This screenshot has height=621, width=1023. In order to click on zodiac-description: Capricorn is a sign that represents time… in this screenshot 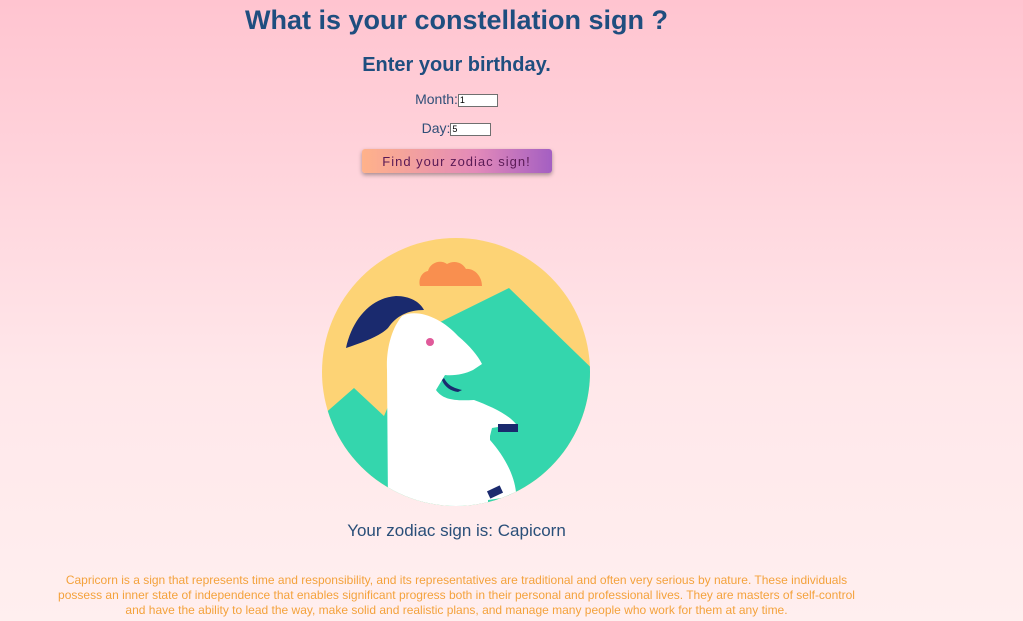, I will do `click(456, 595)`.